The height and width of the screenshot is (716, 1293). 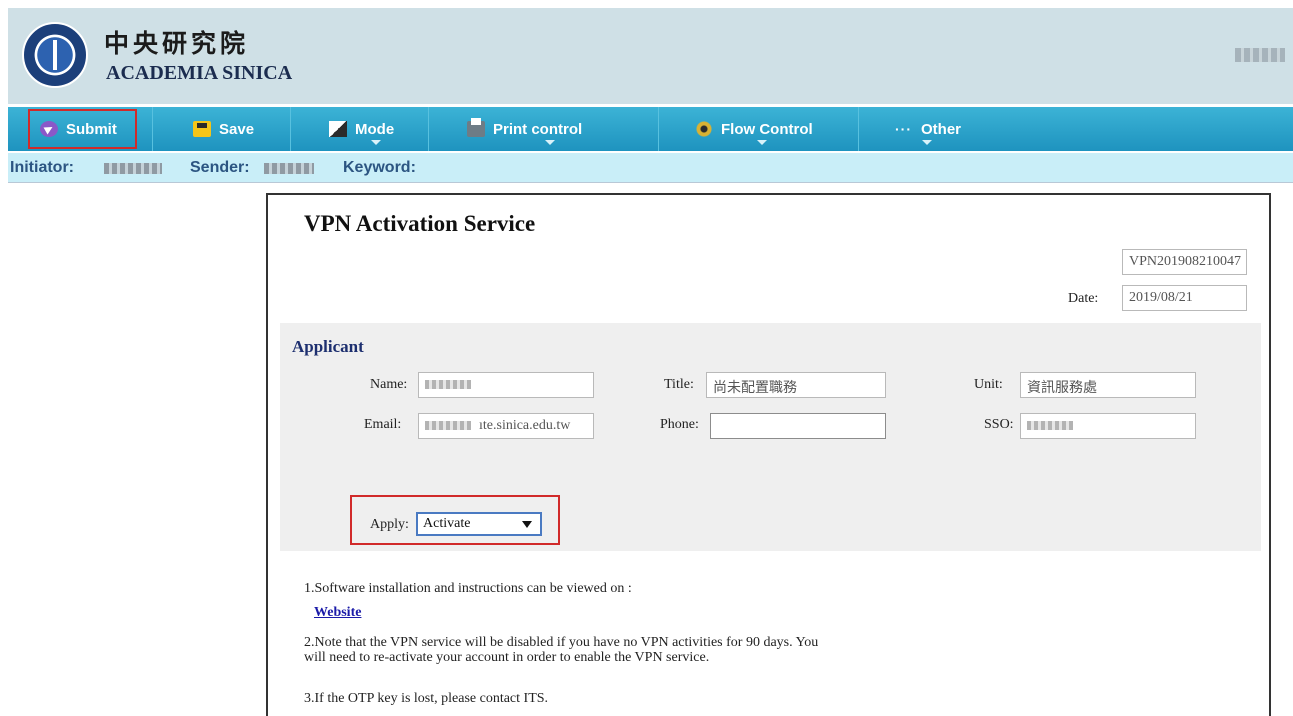 I want to click on logo-english-name: ACADEMIA SINICA, so click(x=199, y=73).